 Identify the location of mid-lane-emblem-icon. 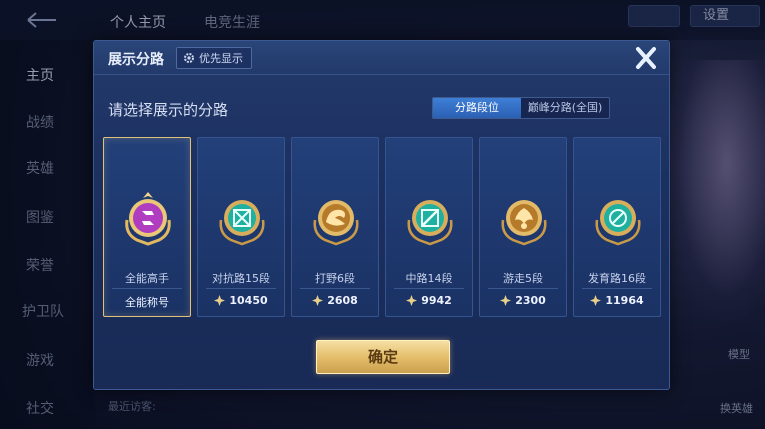
(430, 218).